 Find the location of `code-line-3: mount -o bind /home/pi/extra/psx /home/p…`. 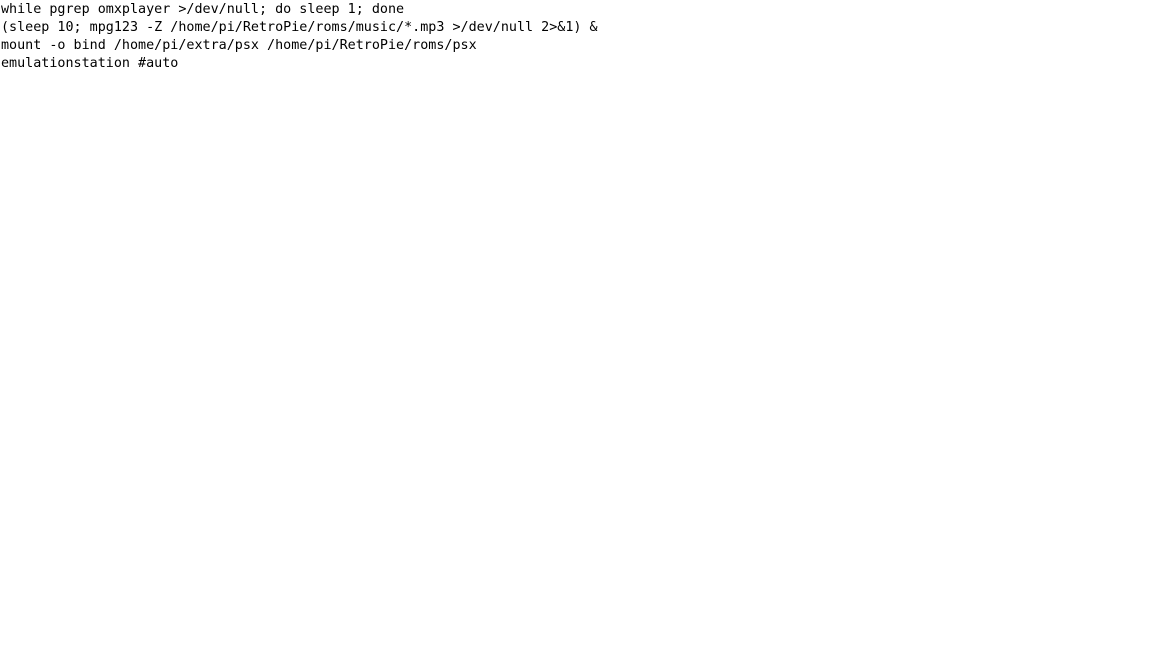

code-line-3: mount -o bind /home/pi/extra/psx /home/p… is located at coordinates (239, 45).